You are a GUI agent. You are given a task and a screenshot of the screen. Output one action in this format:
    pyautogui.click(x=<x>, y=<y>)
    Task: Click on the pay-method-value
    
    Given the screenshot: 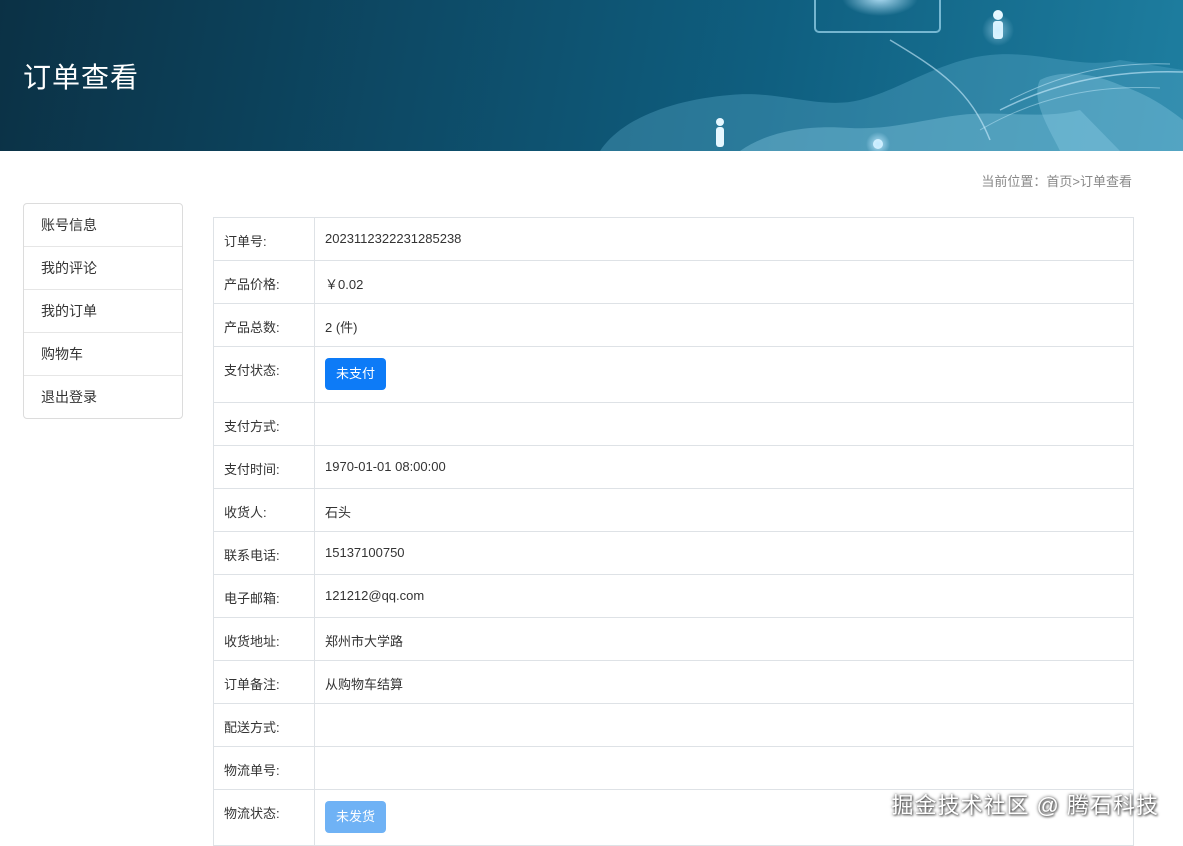 What is the action you would take?
    pyautogui.click(x=724, y=424)
    